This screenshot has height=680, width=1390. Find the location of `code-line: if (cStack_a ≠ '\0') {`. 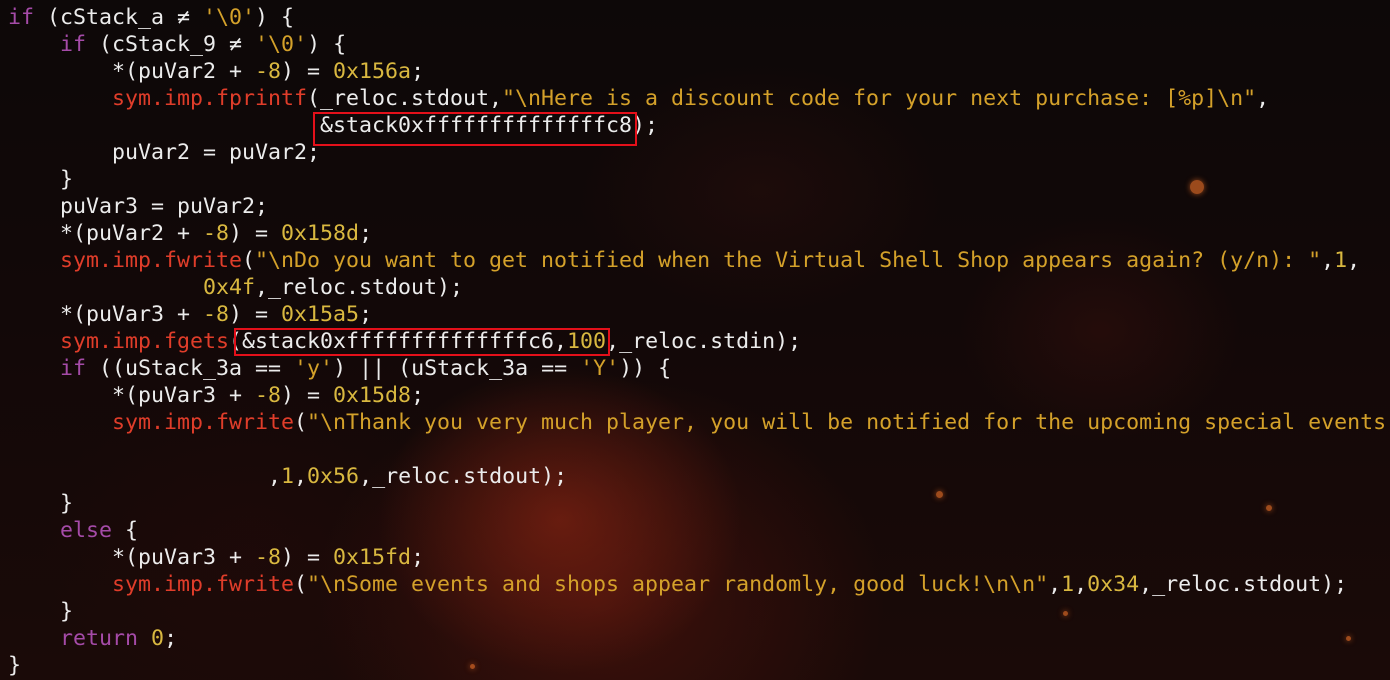

code-line: if (cStack_a ≠ '\0') { is located at coordinates (697, 17).